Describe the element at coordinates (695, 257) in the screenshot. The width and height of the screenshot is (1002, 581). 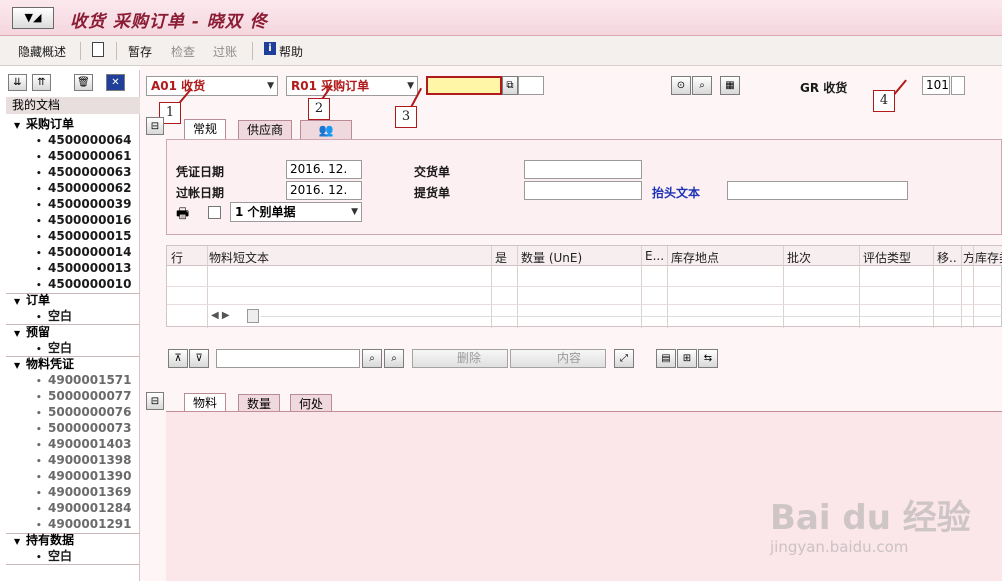
I see `column-header: 库存地点` at that location.